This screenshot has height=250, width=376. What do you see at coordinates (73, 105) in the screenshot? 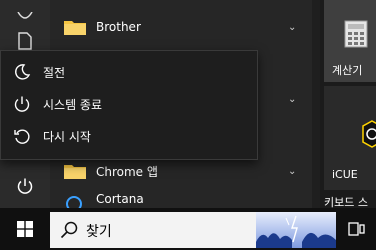
I see `shutdown-label: 시스템 종료` at bounding box center [73, 105].